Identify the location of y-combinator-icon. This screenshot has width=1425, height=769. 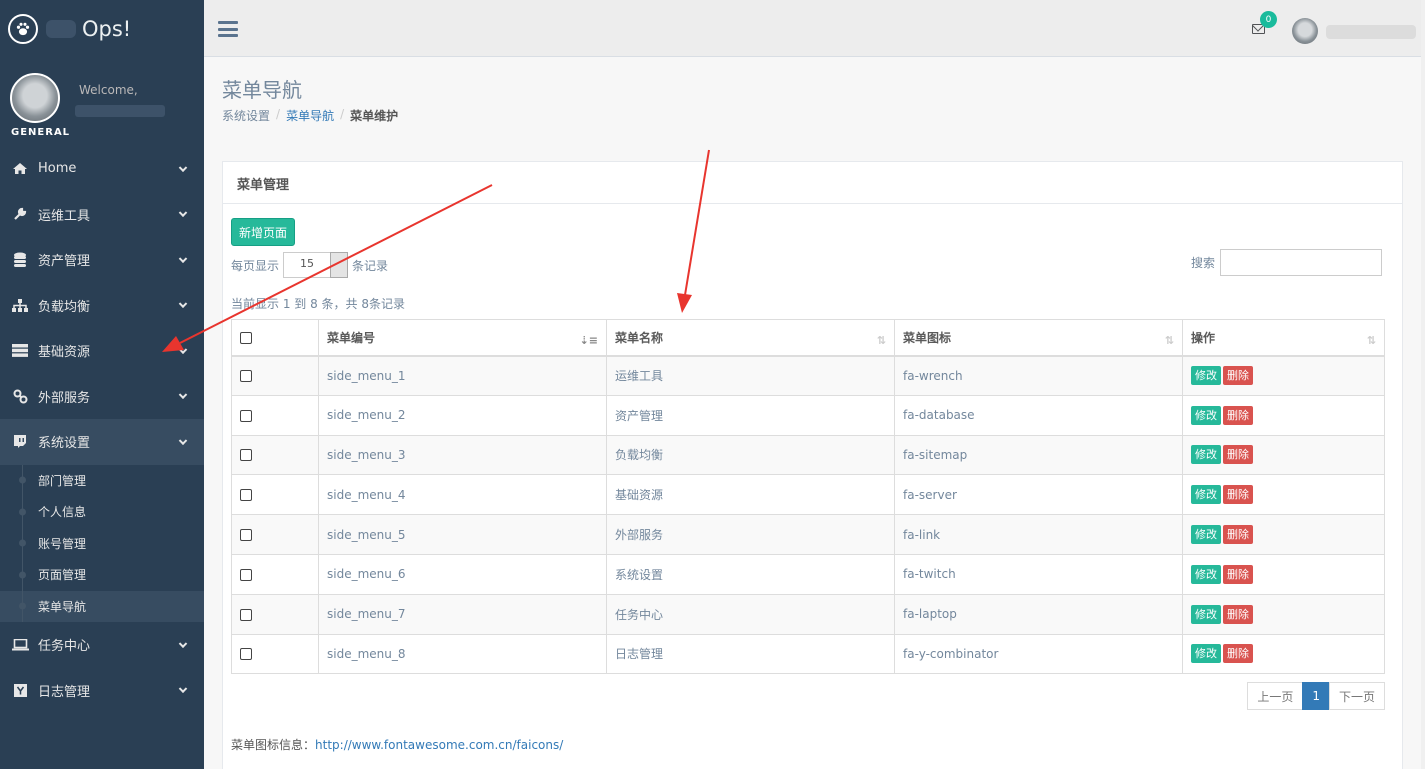
(20, 690).